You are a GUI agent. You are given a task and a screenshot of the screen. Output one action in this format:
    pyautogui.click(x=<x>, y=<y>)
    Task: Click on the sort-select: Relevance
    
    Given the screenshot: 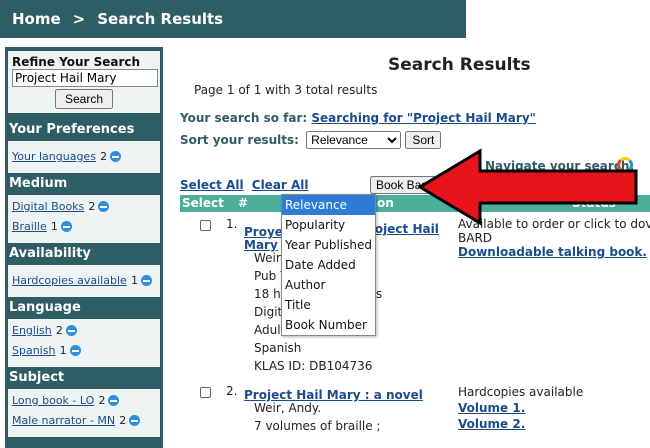 What is the action you would take?
    pyautogui.click(x=354, y=140)
    